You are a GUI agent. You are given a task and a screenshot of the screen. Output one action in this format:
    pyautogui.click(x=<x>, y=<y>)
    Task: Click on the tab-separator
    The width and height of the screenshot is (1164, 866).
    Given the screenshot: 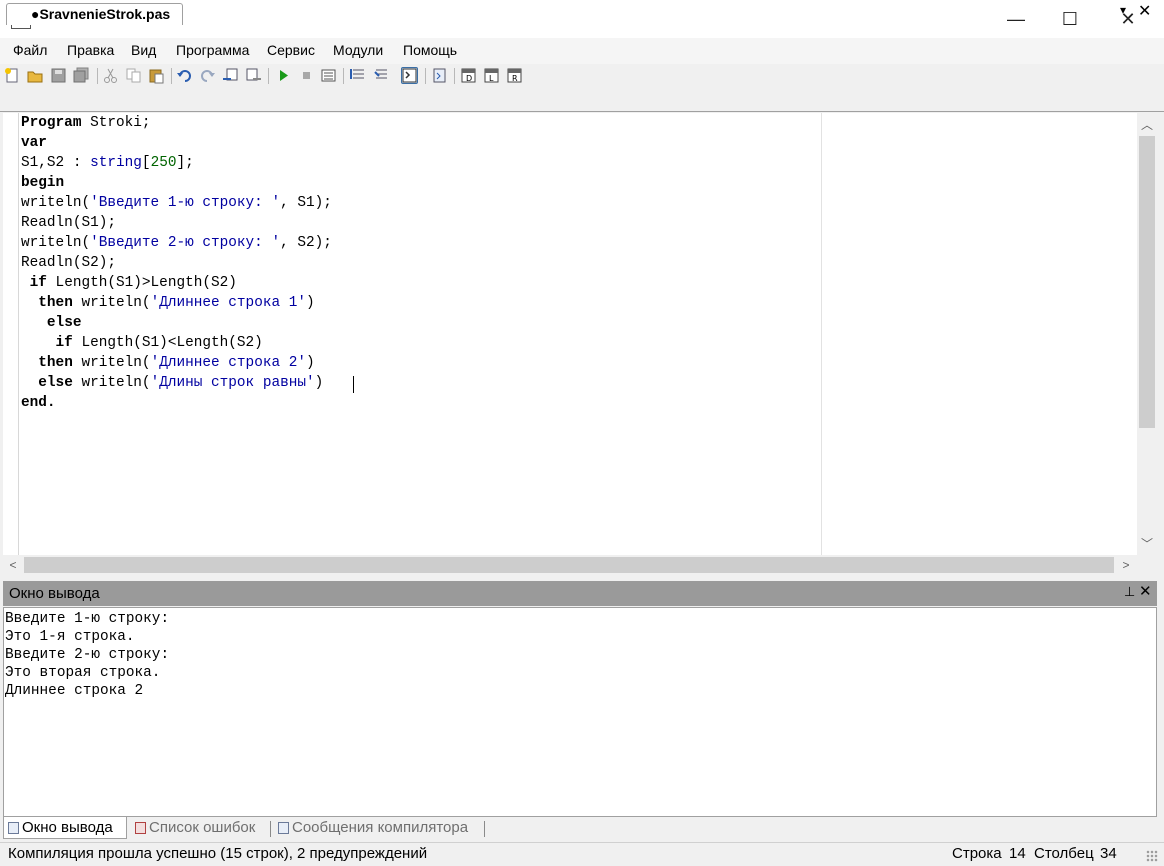 What is the action you would take?
    pyautogui.click(x=270, y=829)
    